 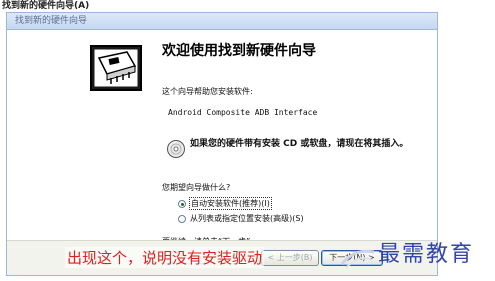 What do you see at coordinates (182, 203) in the screenshot?
I see `radio-selected-icon` at bounding box center [182, 203].